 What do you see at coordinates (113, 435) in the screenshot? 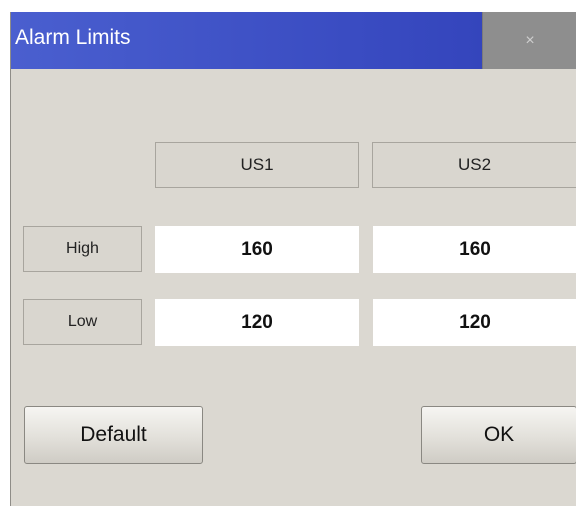
I see `default-button: Default` at bounding box center [113, 435].